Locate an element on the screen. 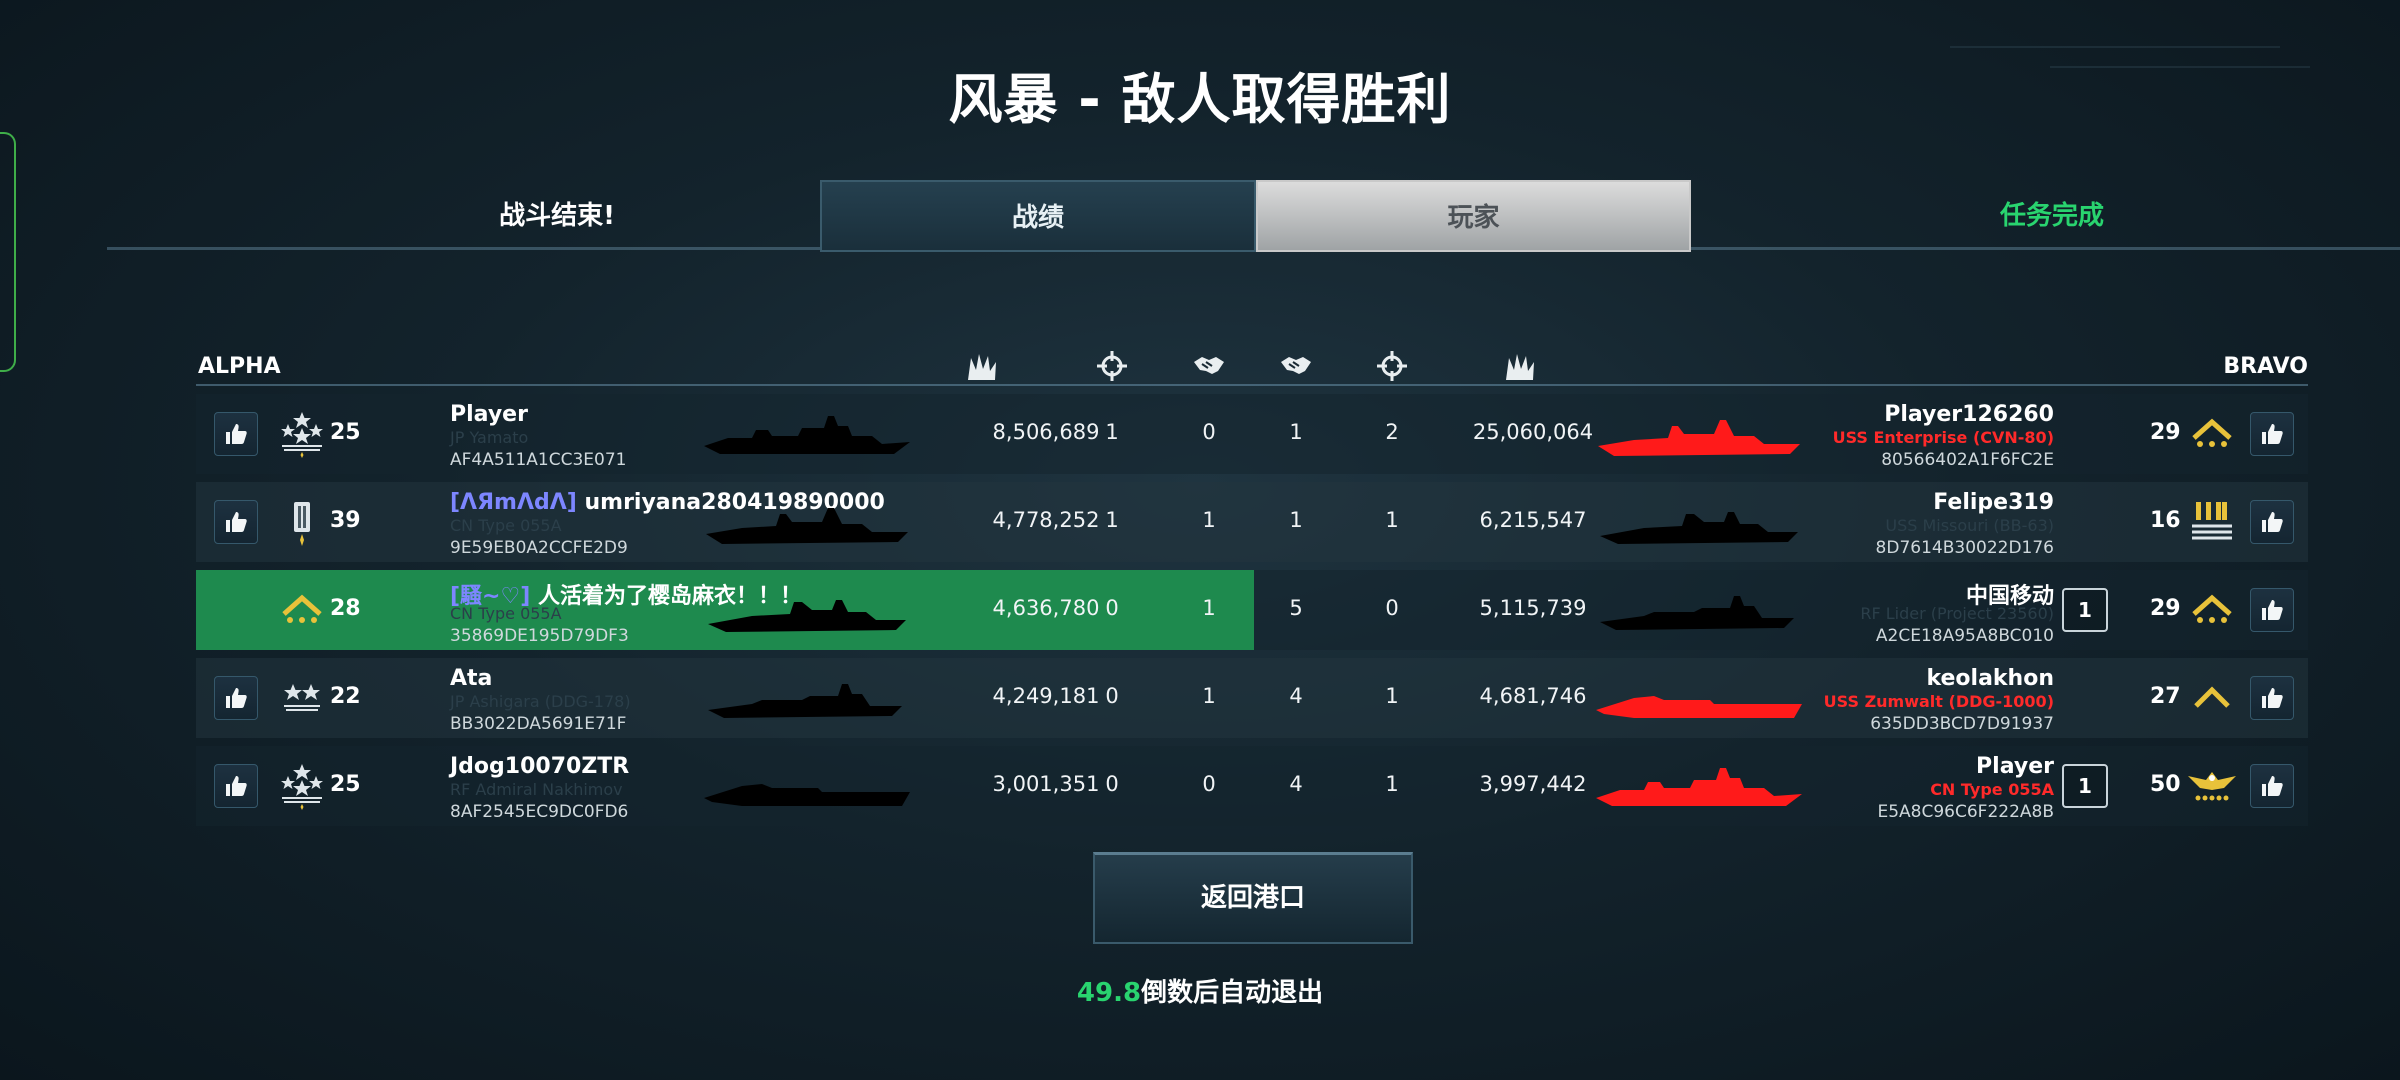  player-level: 28 is located at coordinates (345, 608).